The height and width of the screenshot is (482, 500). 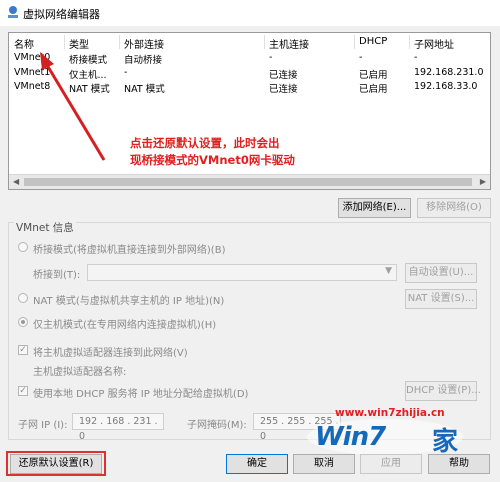 What do you see at coordinates (143, 60) in the screenshot?
I see `row-external: 自动桥接` at bounding box center [143, 60].